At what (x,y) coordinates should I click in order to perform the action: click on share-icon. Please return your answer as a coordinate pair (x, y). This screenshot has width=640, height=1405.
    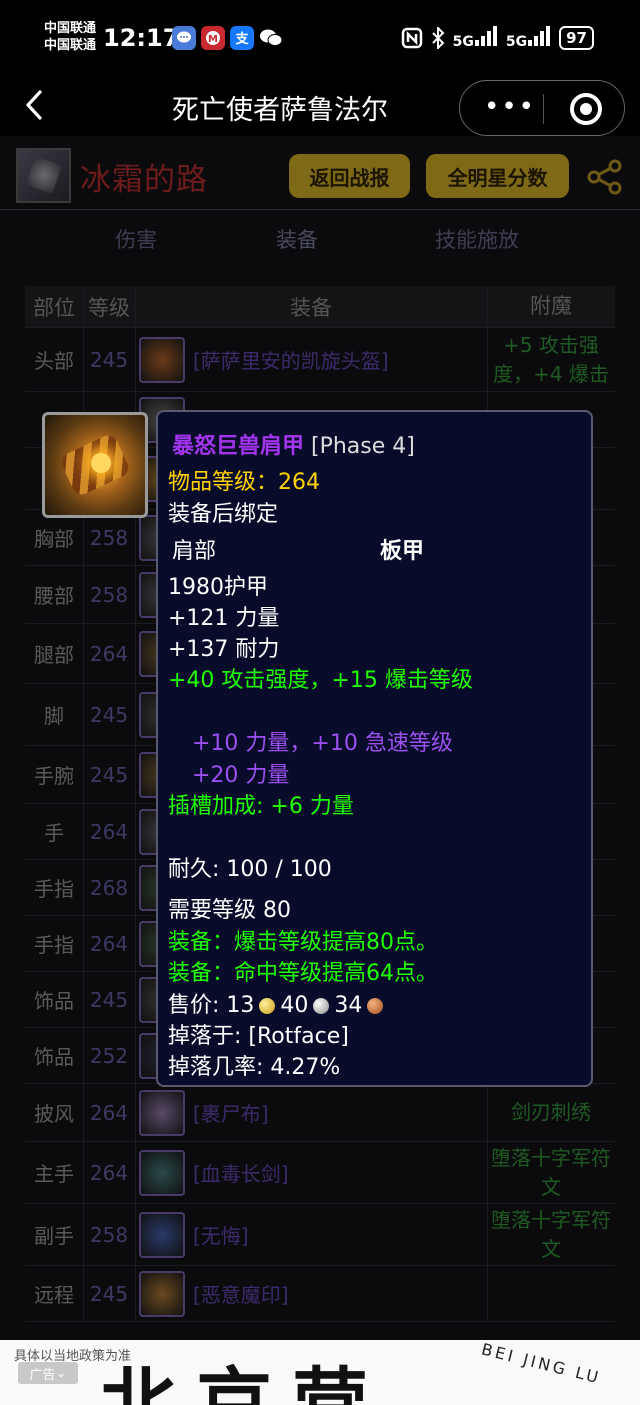
    Looking at the image, I should click on (605, 177).